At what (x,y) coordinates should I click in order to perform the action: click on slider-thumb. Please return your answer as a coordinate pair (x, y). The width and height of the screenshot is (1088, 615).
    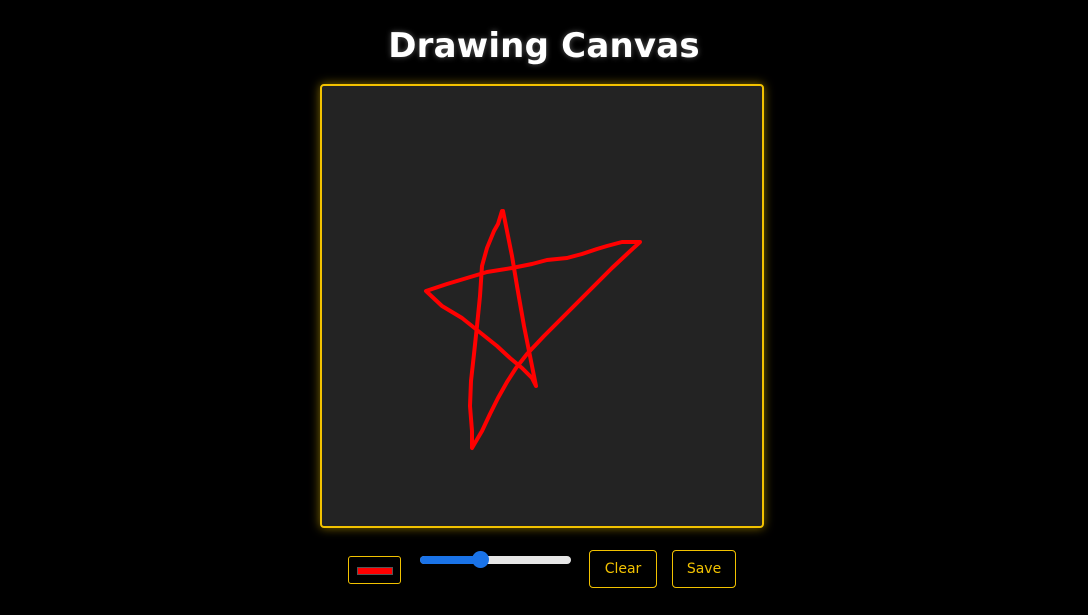
    Looking at the image, I should click on (481, 559).